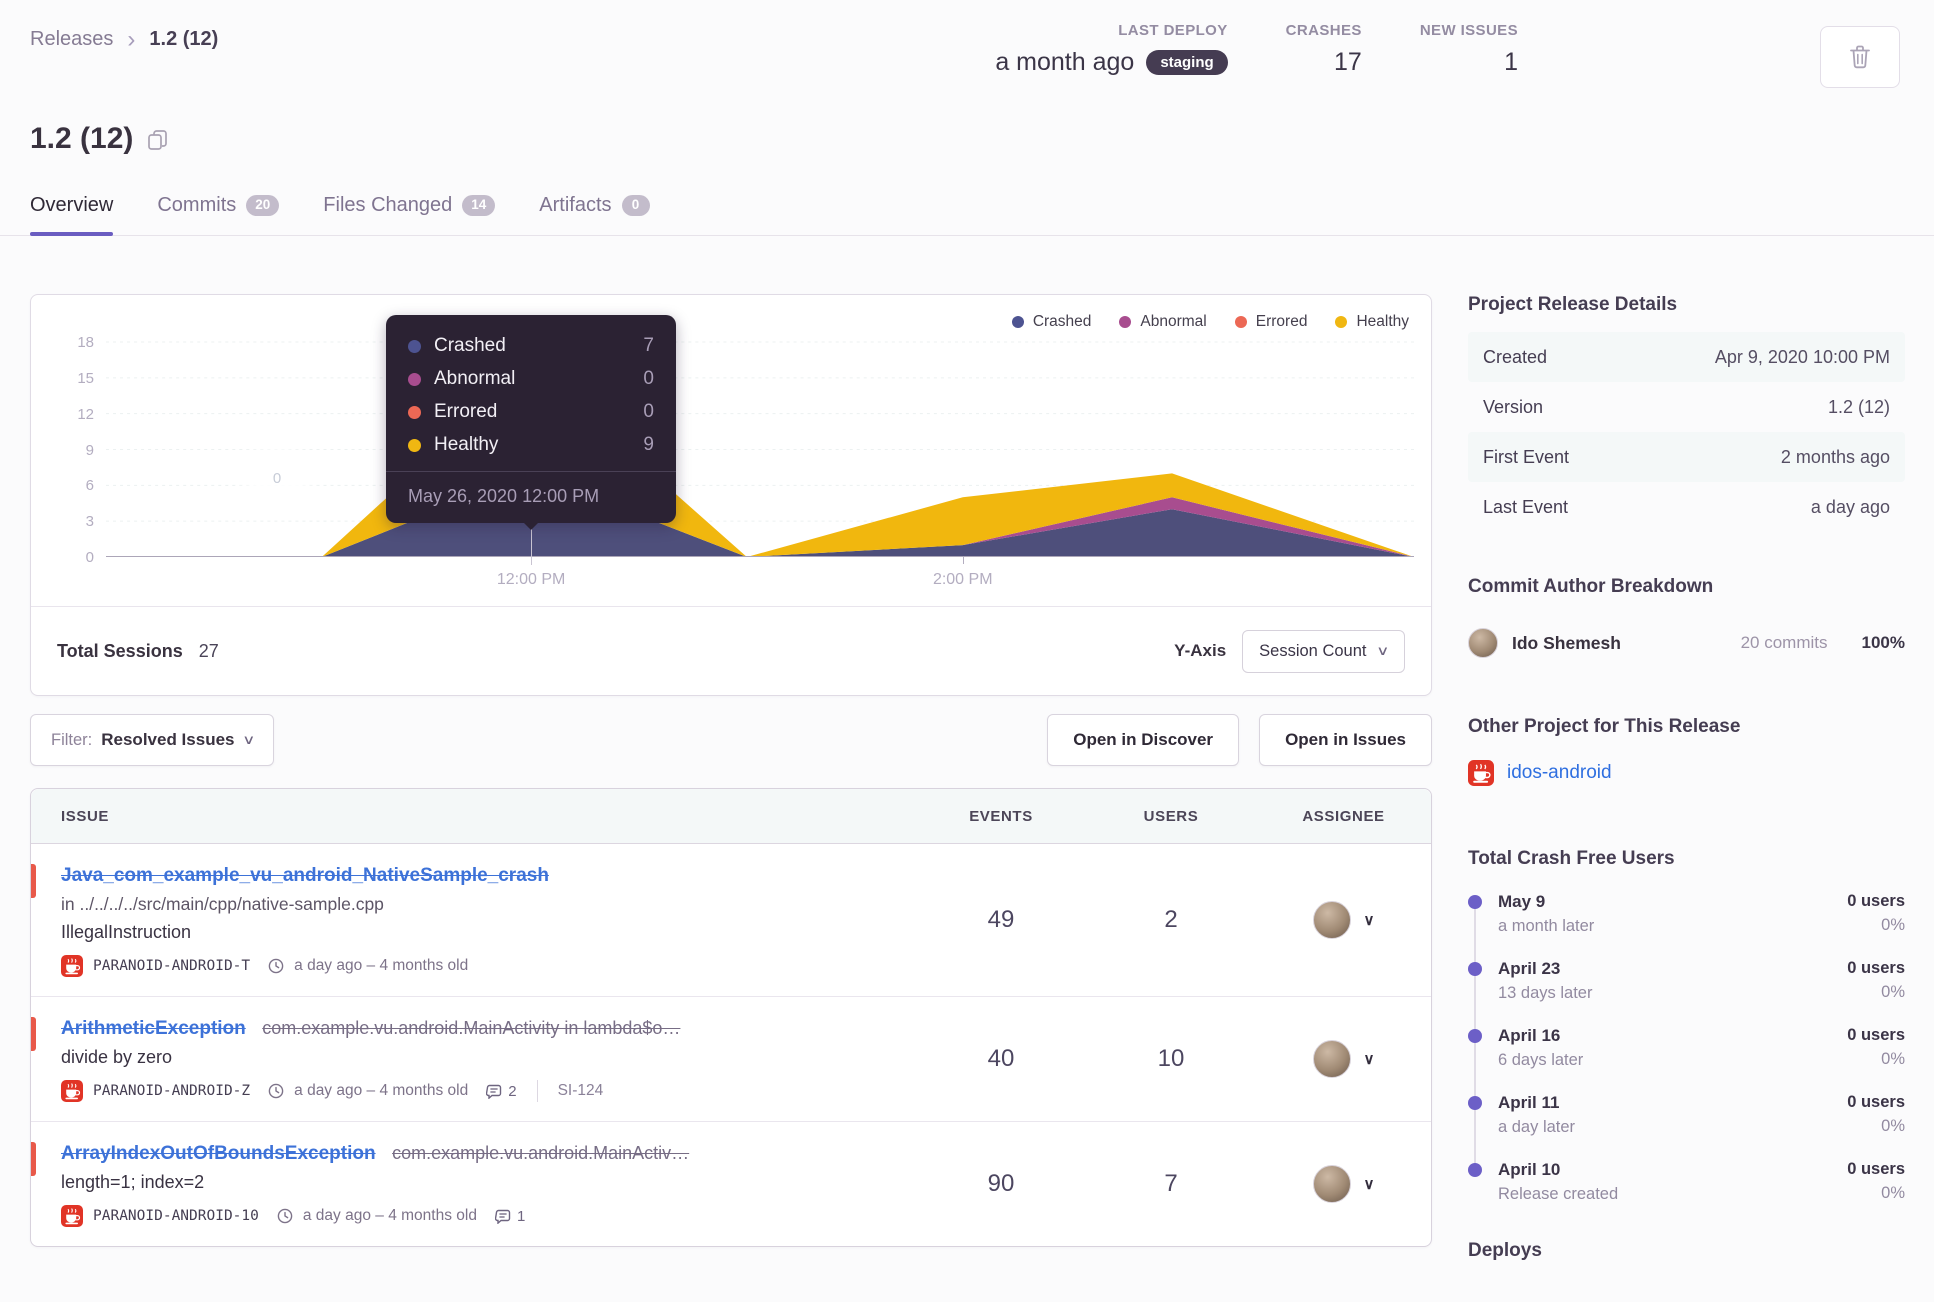 This screenshot has width=1934, height=1302. What do you see at coordinates (1065, 62) in the screenshot?
I see `stat-last-deploy-value: a month ago` at bounding box center [1065, 62].